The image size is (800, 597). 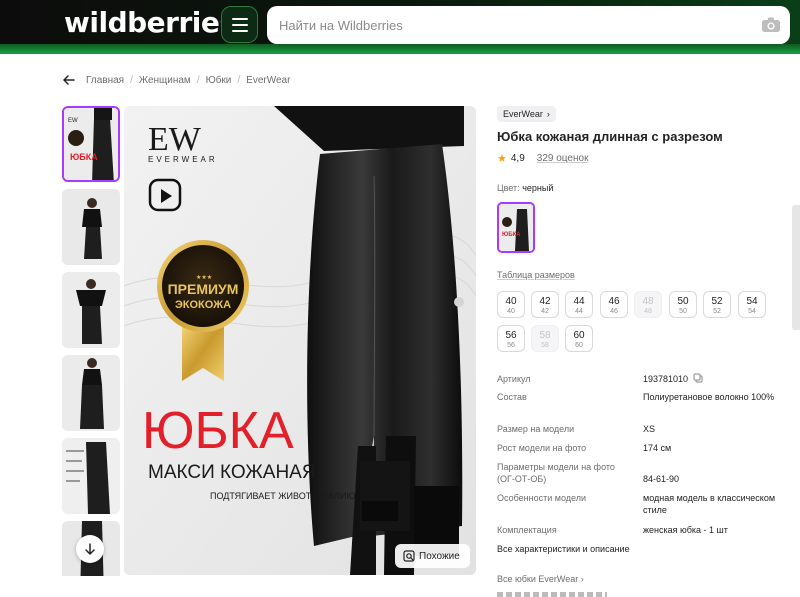 I want to click on color-label: Цвет: черный, so click(x=525, y=188).